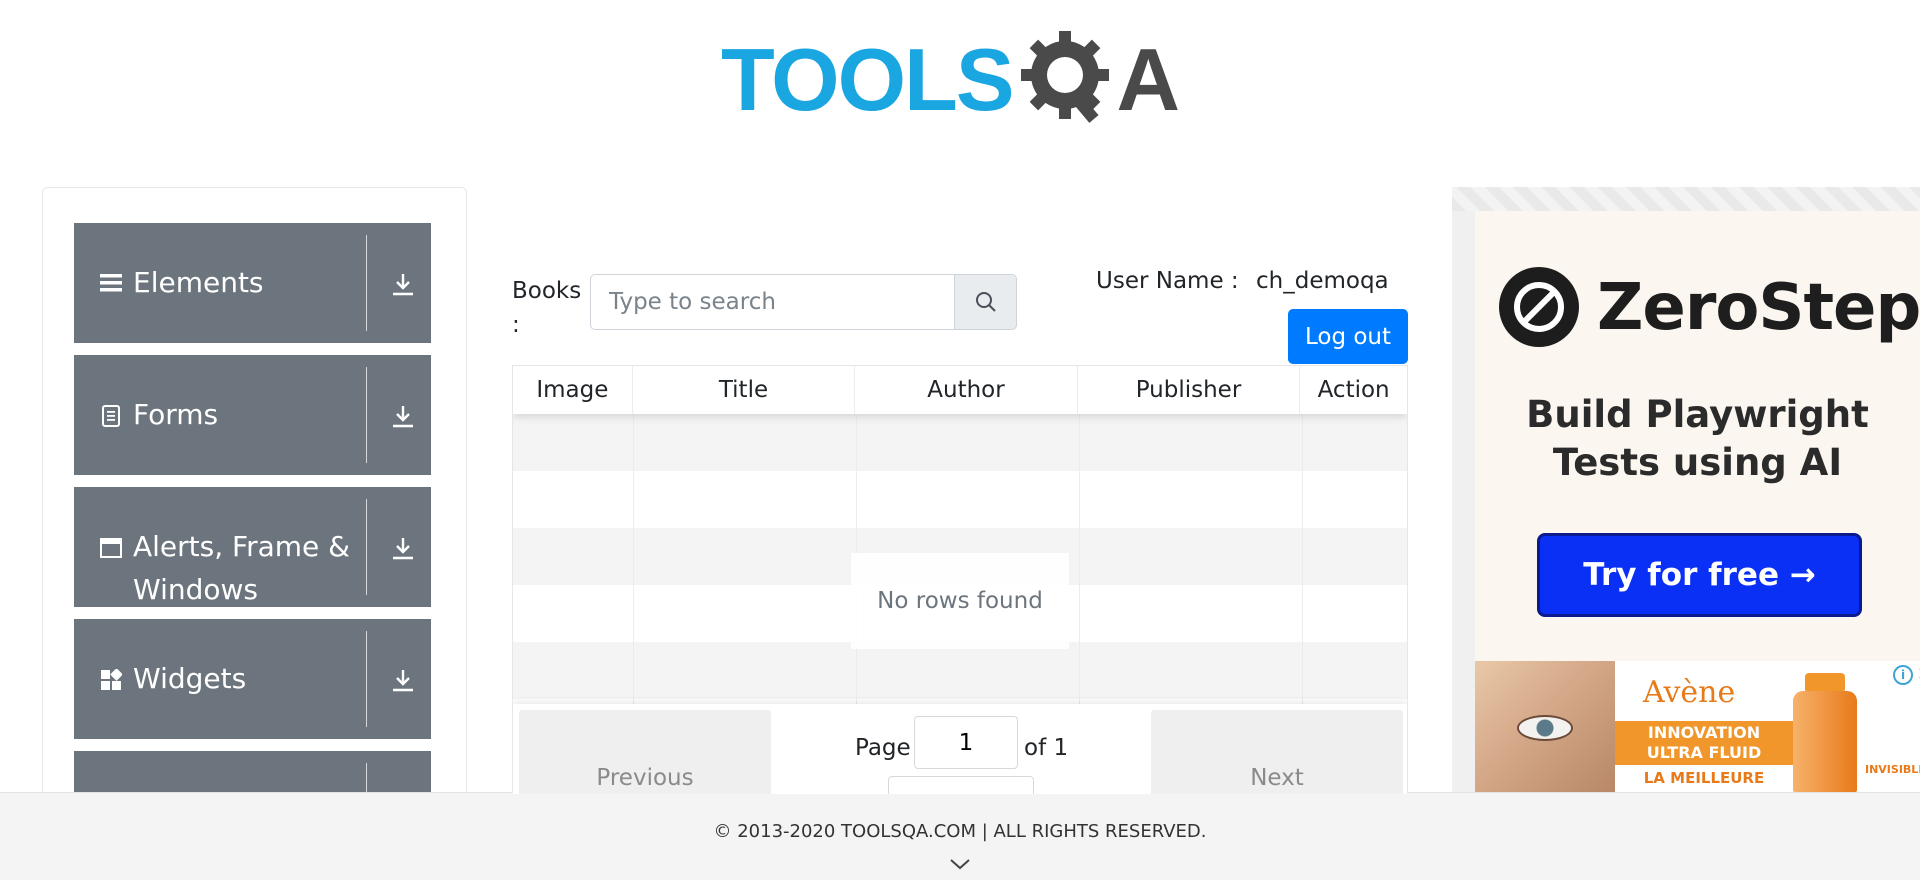  What do you see at coordinates (1686, 199) in the screenshot?
I see `ad-pattern` at bounding box center [1686, 199].